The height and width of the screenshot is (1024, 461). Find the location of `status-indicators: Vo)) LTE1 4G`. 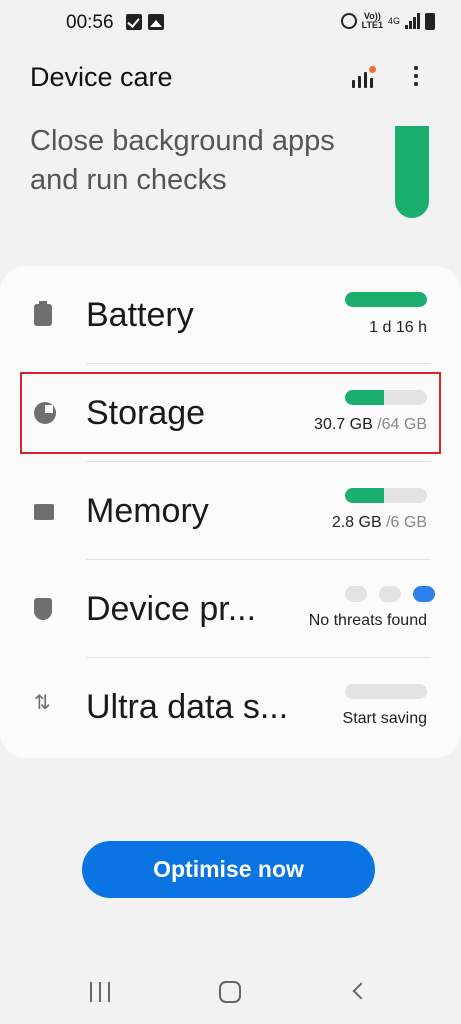

status-indicators: Vo)) LTE1 4G is located at coordinates (387, 21).